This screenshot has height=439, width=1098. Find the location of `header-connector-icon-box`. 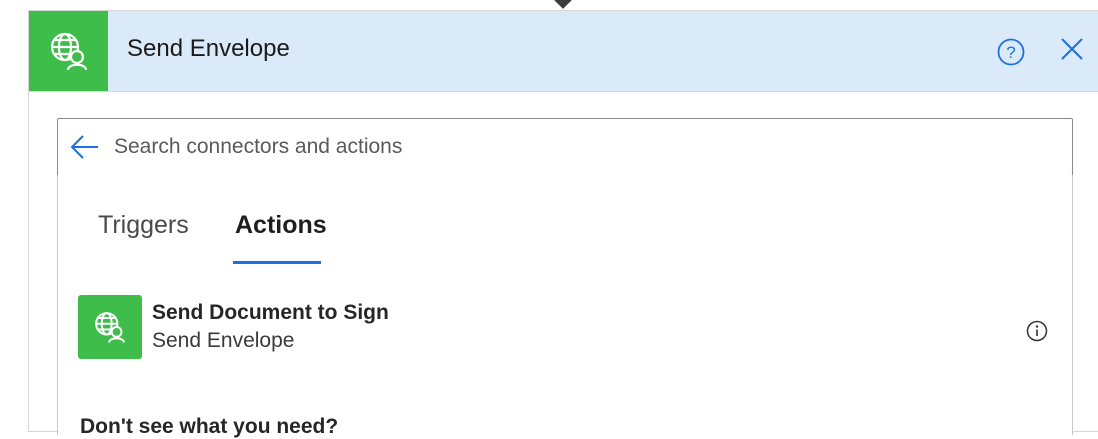

header-connector-icon-box is located at coordinates (68, 51).